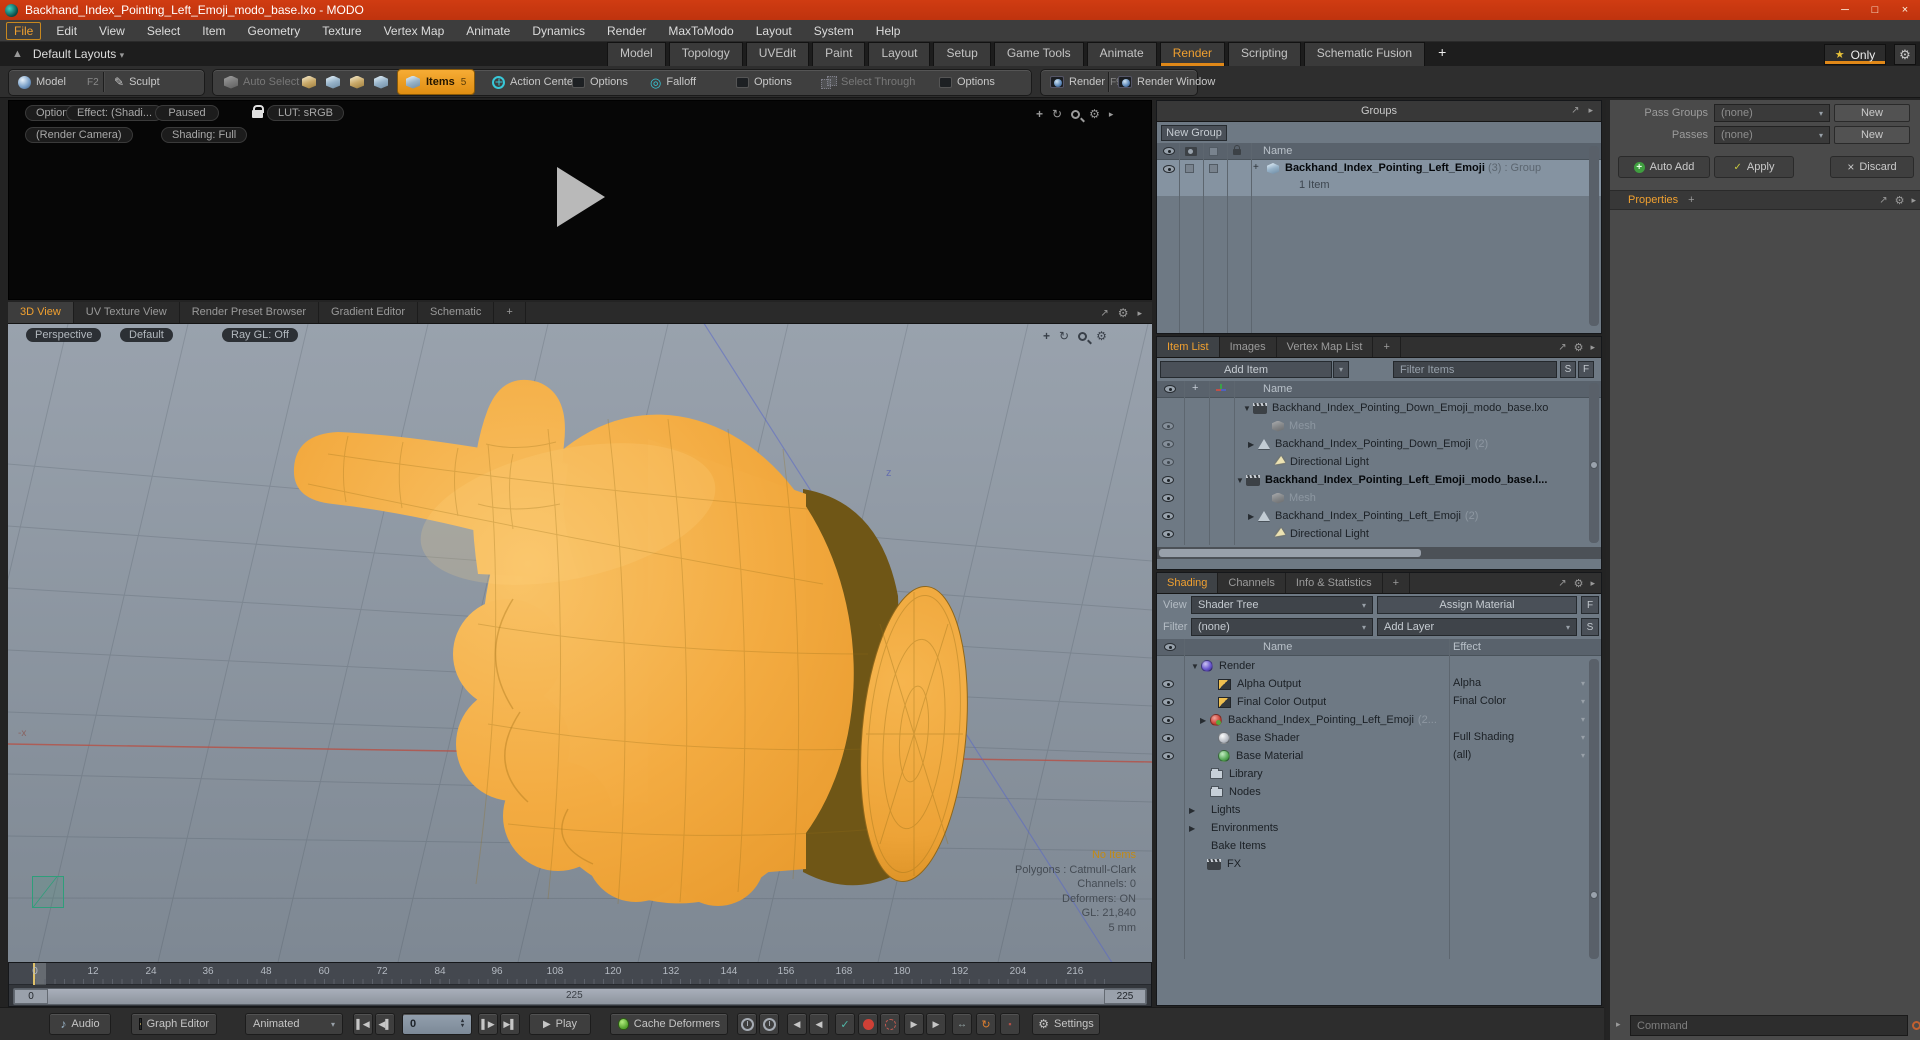  Describe the element at coordinates (1246, 369) in the screenshot. I see `add-item-button: Add Item` at that location.